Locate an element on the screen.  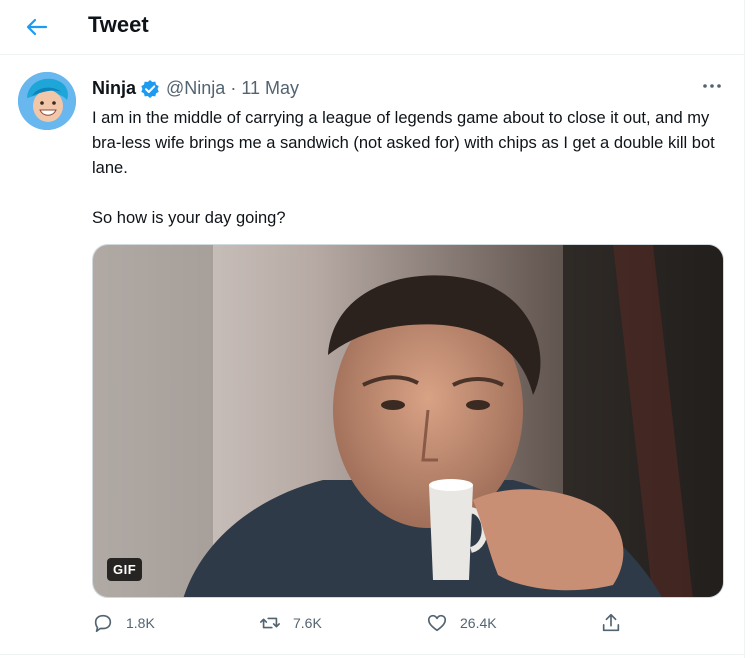
reply-count: 1.8K is located at coordinates (140, 623).